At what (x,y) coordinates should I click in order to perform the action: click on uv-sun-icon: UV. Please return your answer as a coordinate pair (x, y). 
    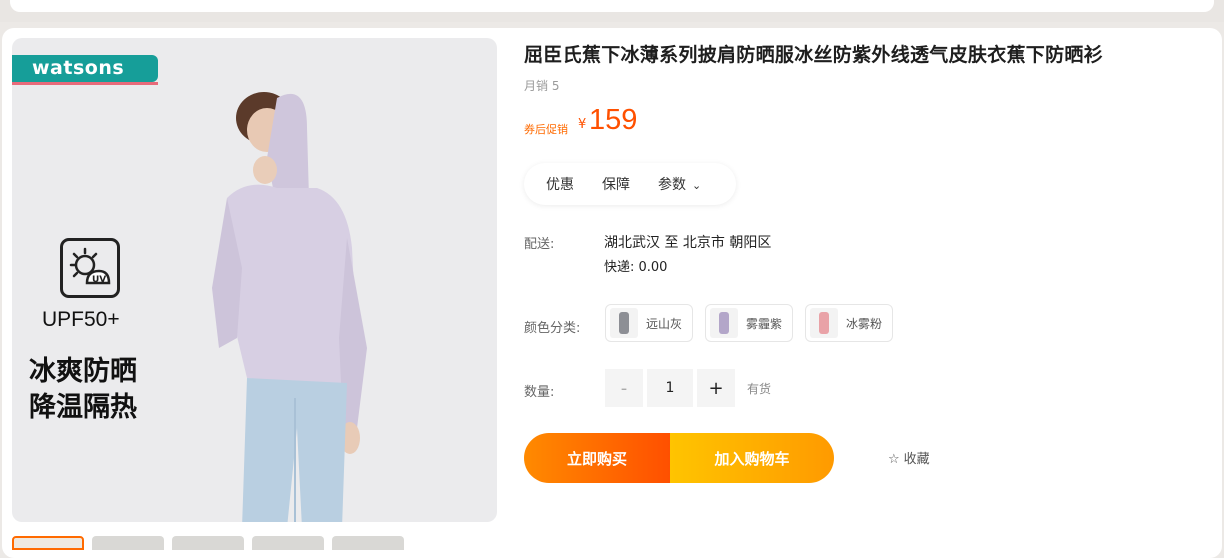
    Looking at the image, I should click on (90, 268).